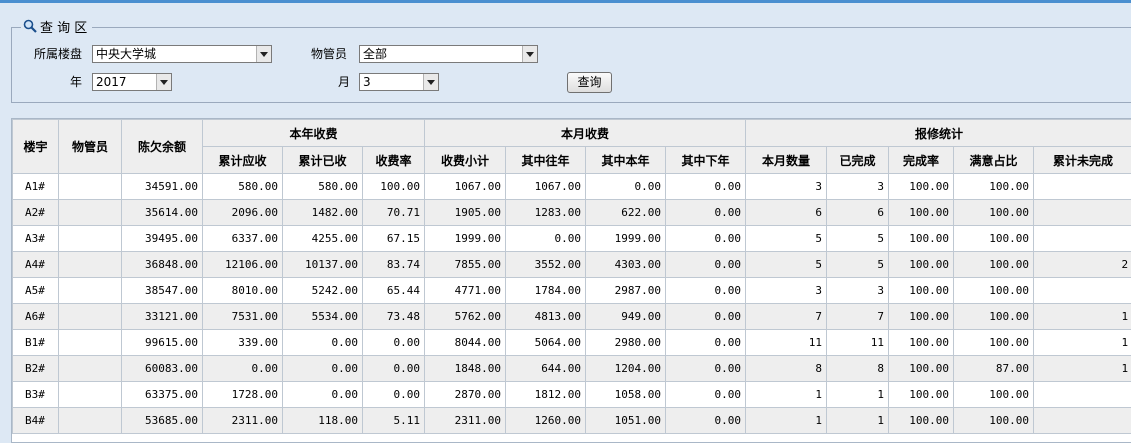 This screenshot has height=443, width=1131. What do you see at coordinates (1082, 160) in the screenshot?
I see `col-header: 累计未完成` at bounding box center [1082, 160].